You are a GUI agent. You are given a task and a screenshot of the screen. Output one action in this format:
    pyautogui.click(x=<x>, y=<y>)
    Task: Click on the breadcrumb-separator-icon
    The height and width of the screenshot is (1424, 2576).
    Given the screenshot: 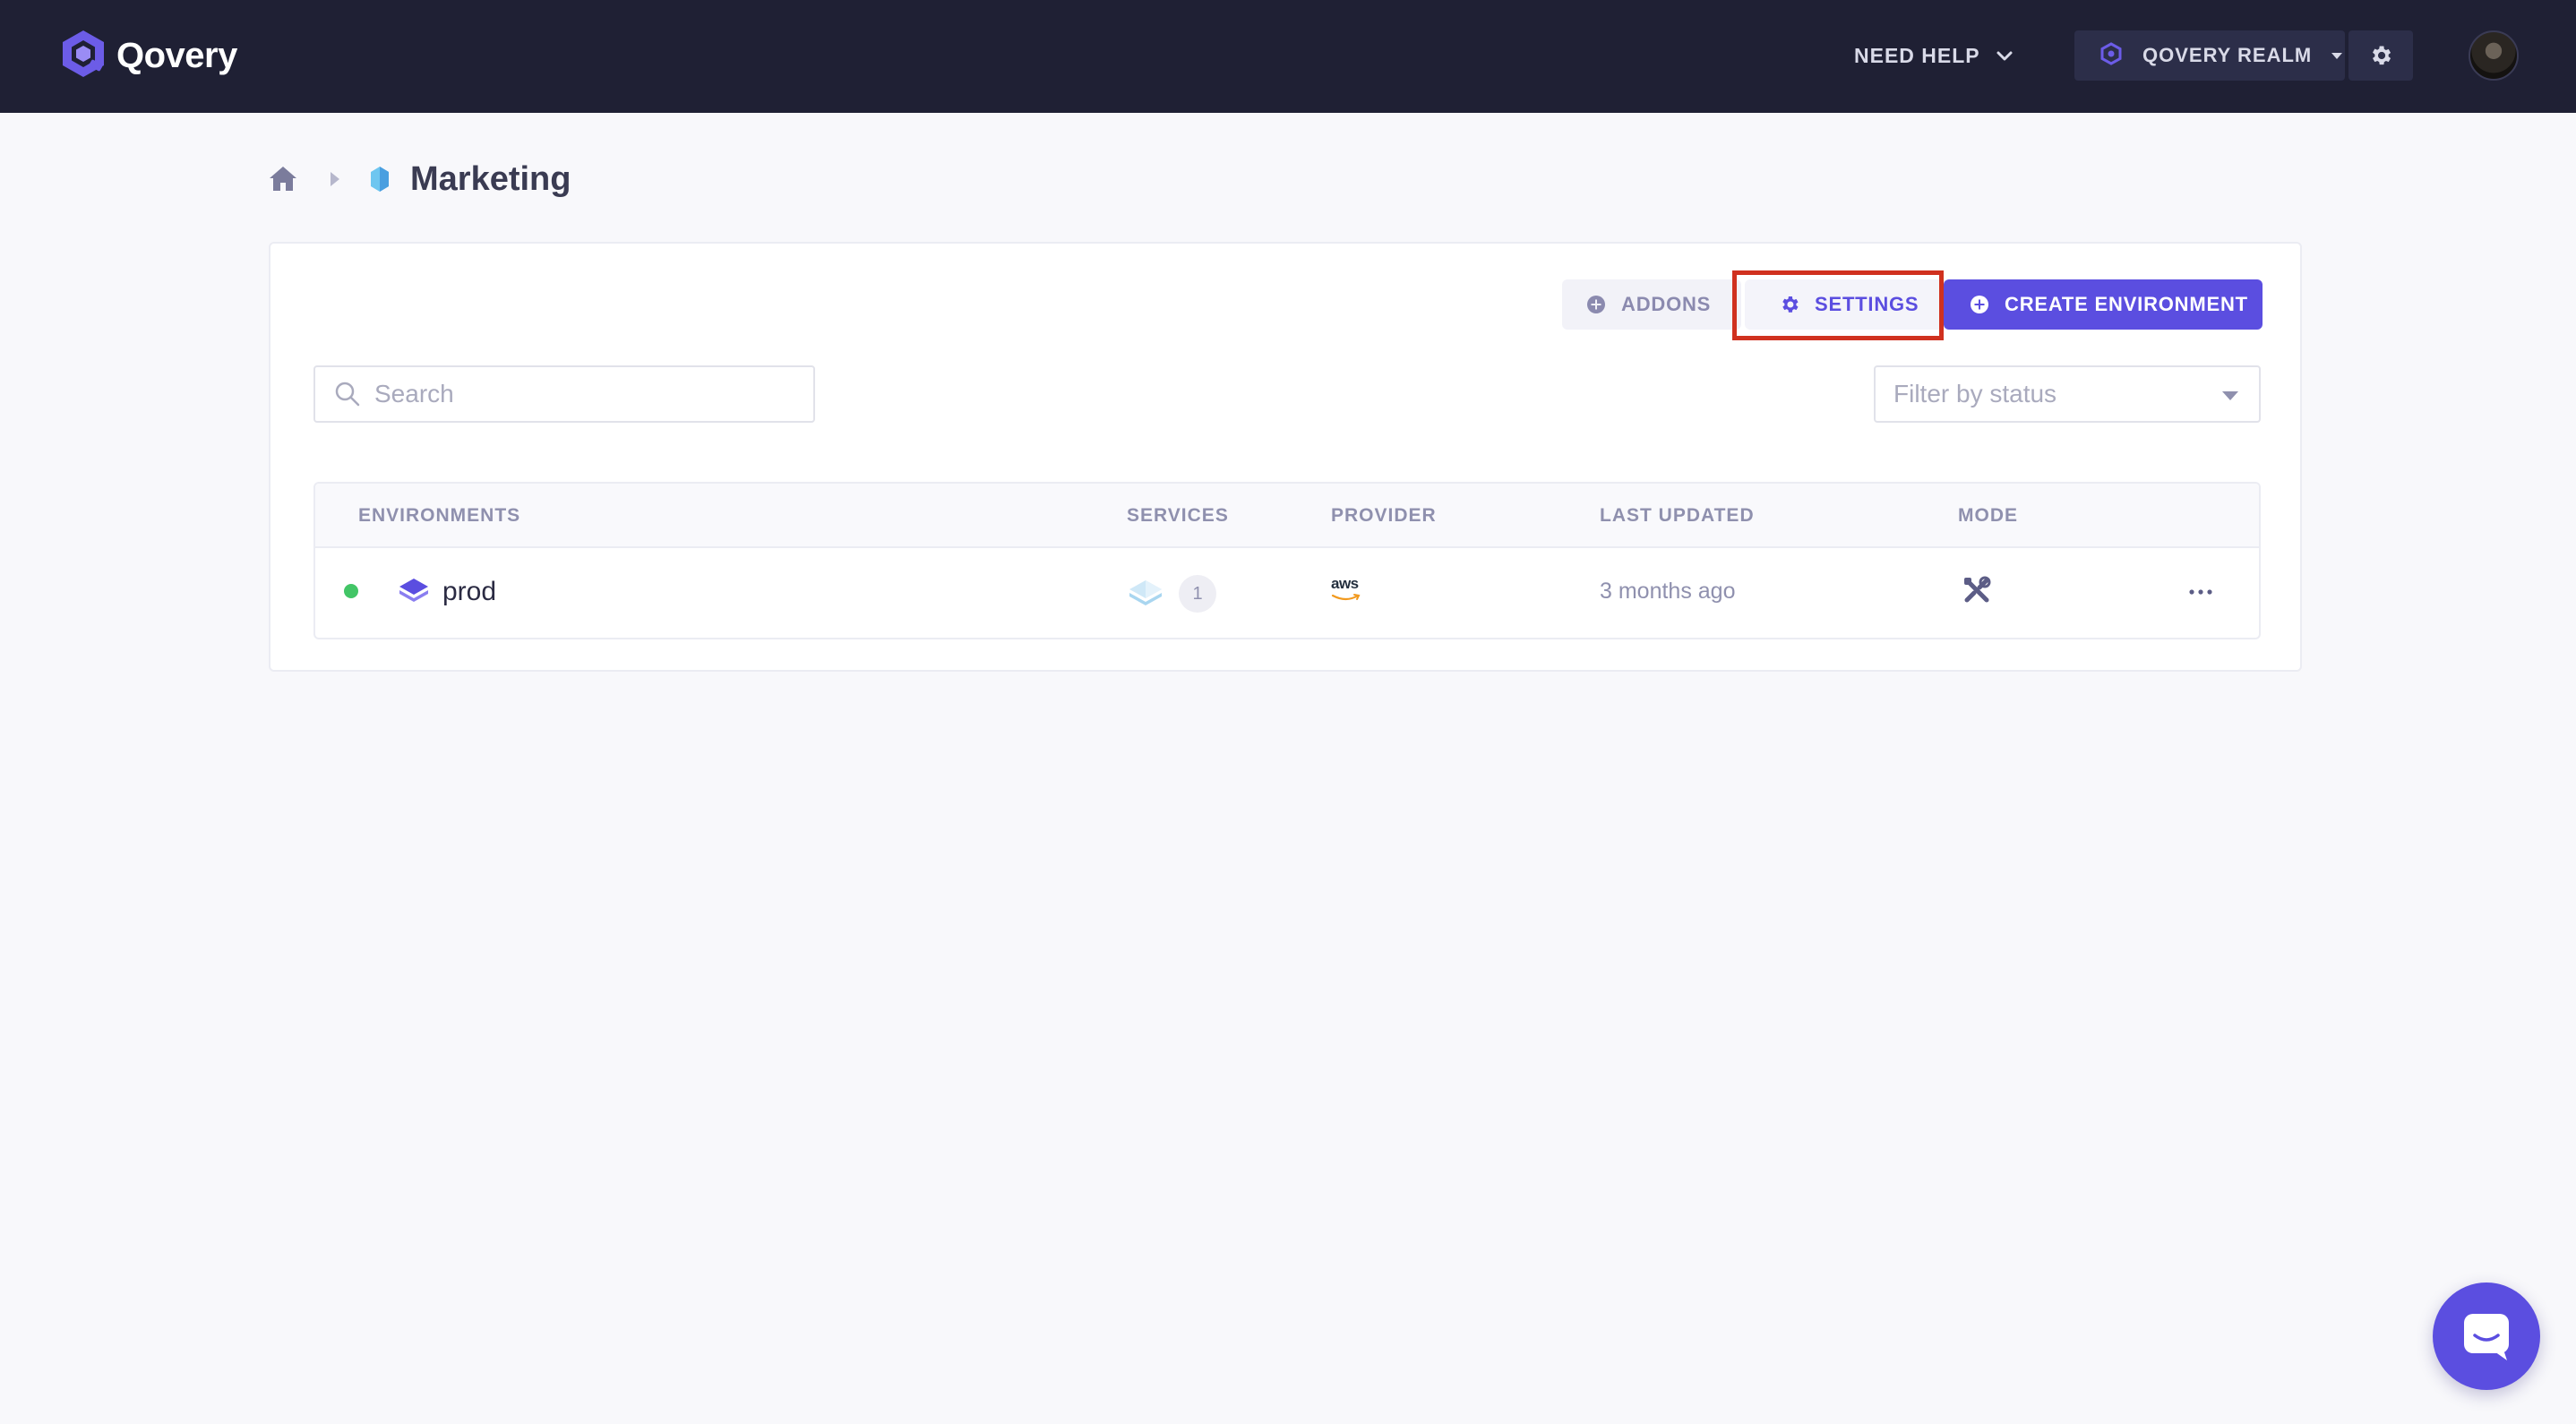 What is the action you would take?
    pyautogui.click(x=335, y=179)
    